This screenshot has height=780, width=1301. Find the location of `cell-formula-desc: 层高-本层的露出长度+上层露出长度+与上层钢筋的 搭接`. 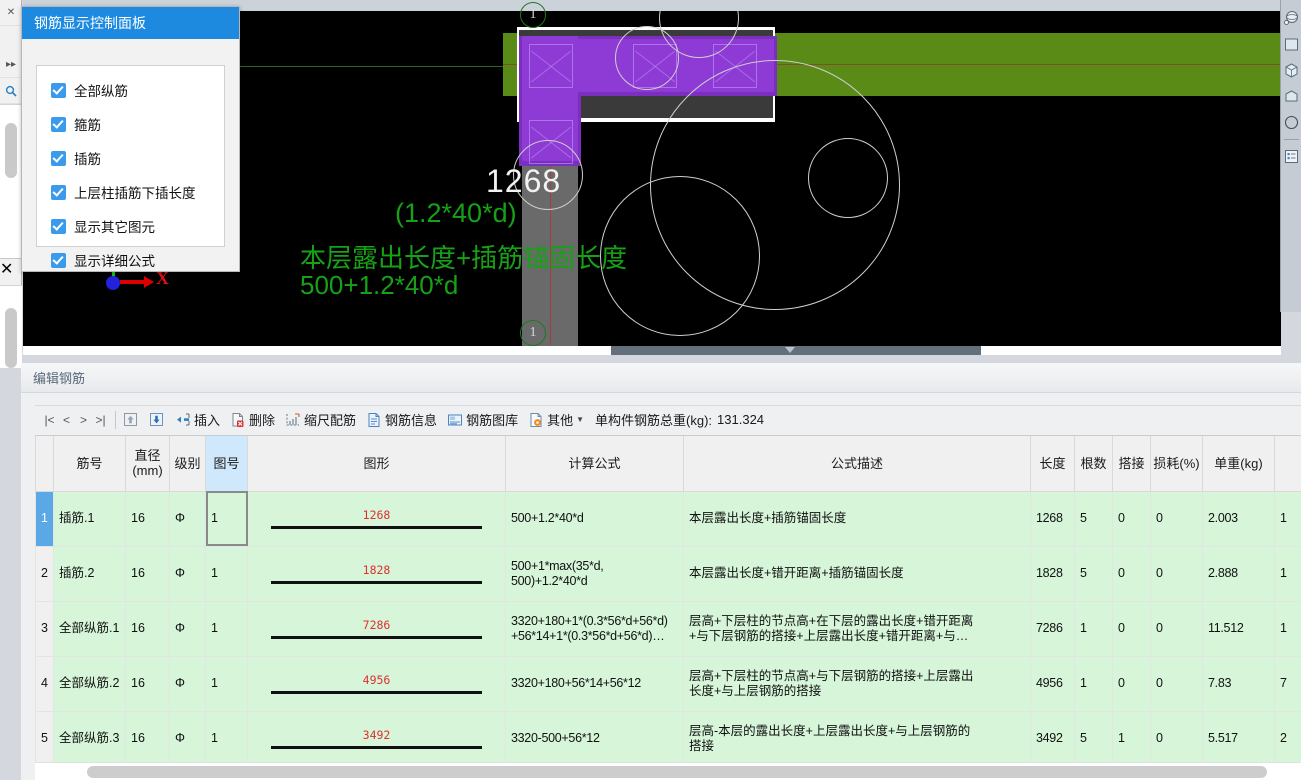

cell-formula-desc: 层高-本层的露出长度+上层露出长度+与上层钢筋的 搭接 is located at coordinates (857, 736).